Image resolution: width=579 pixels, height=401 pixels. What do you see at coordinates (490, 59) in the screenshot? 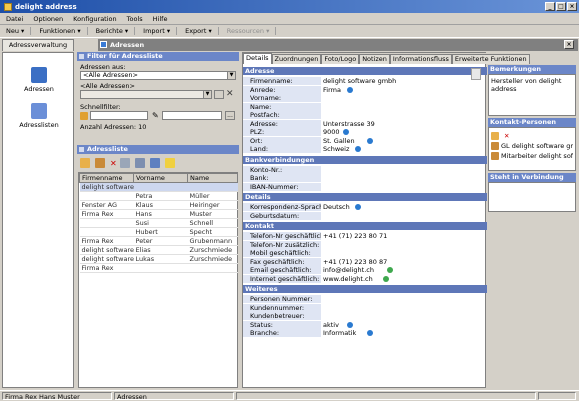
I see `tab-erweiterte-funktionen: Erweiterte Funktionen` at bounding box center [490, 59].